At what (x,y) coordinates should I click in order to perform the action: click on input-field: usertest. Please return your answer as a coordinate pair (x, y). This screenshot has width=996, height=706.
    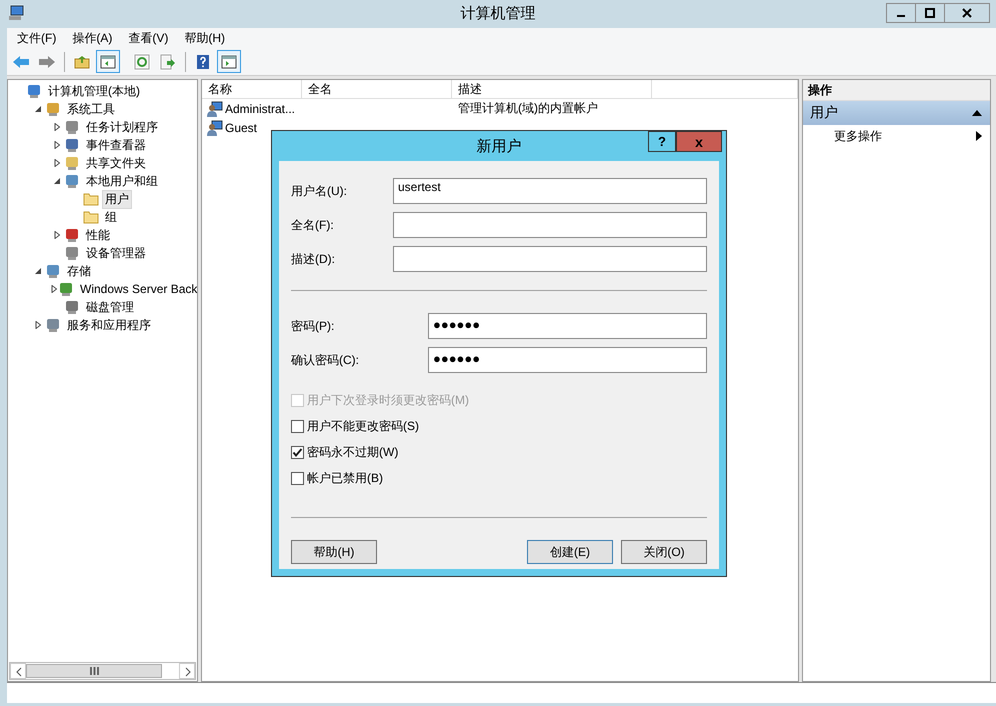
    Looking at the image, I should click on (550, 191).